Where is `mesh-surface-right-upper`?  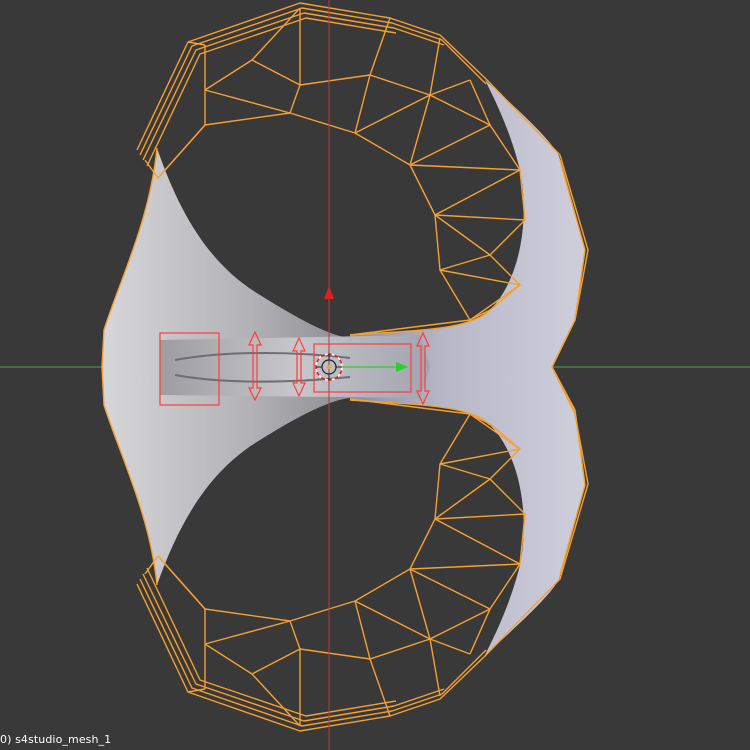
mesh-surface-right-upper is located at coordinates (467, 223).